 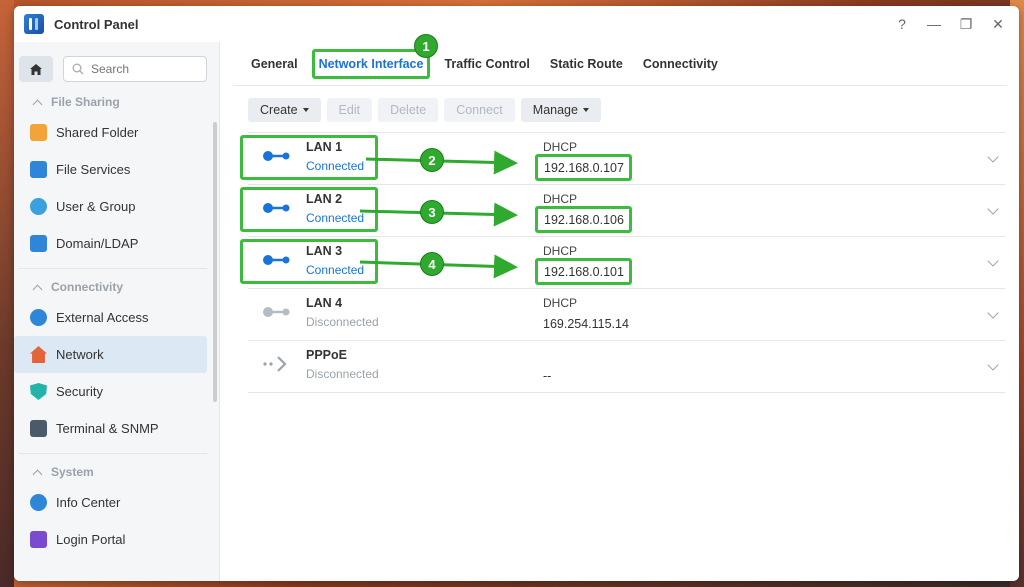 What do you see at coordinates (7, 293) in the screenshot?
I see `desktop-background-left` at bounding box center [7, 293].